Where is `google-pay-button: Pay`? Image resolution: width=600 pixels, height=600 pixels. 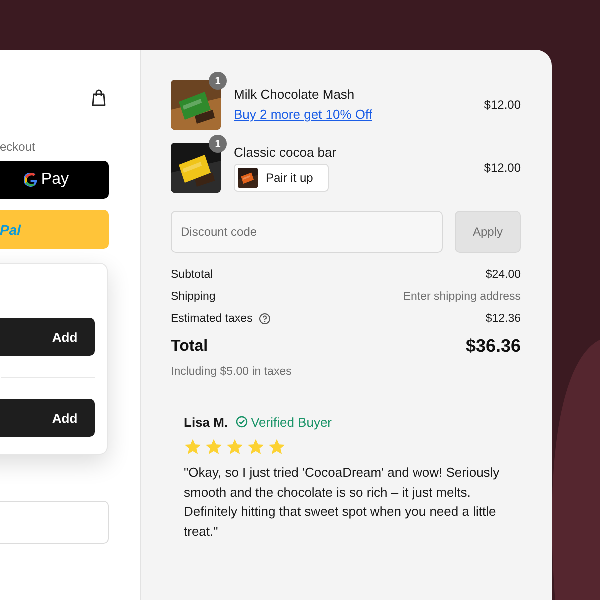 google-pay-button: Pay is located at coordinates (54, 180).